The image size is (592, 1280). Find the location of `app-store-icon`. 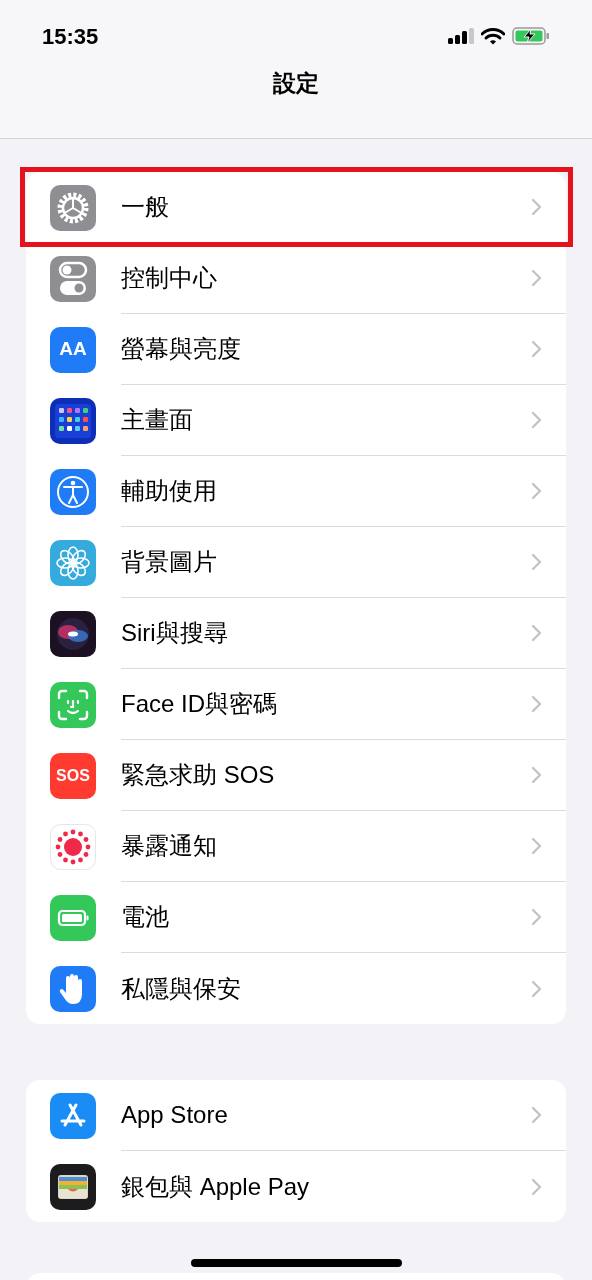

app-store-icon is located at coordinates (73, 1115).